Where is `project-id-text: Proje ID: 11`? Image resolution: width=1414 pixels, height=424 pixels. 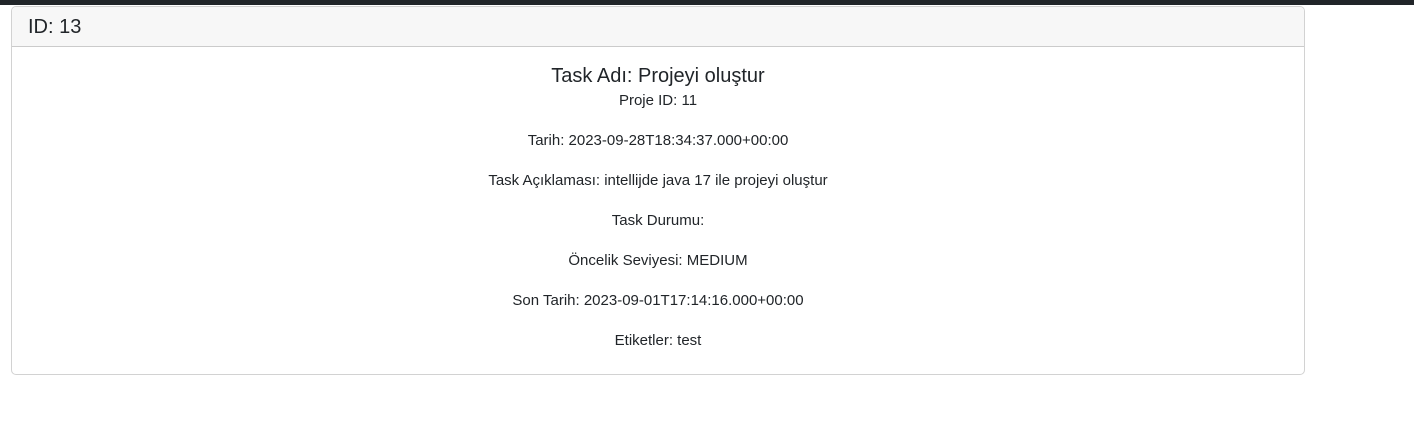
project-id-text: Proje ID: 11 is located at coordinates (658, 100).